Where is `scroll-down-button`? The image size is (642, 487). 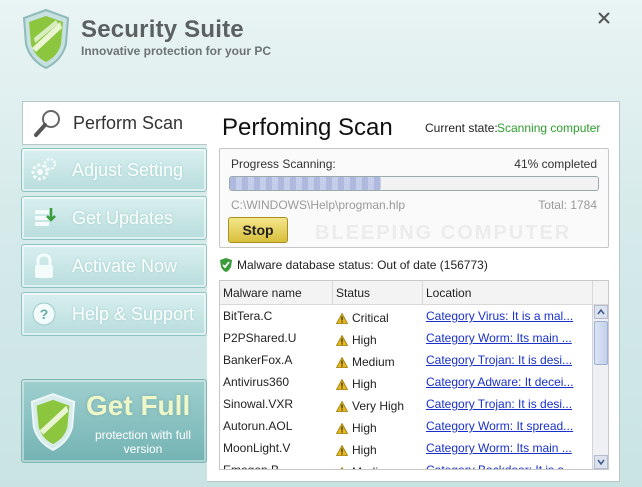
scroll-down-button is located at coordinates (601, 462).